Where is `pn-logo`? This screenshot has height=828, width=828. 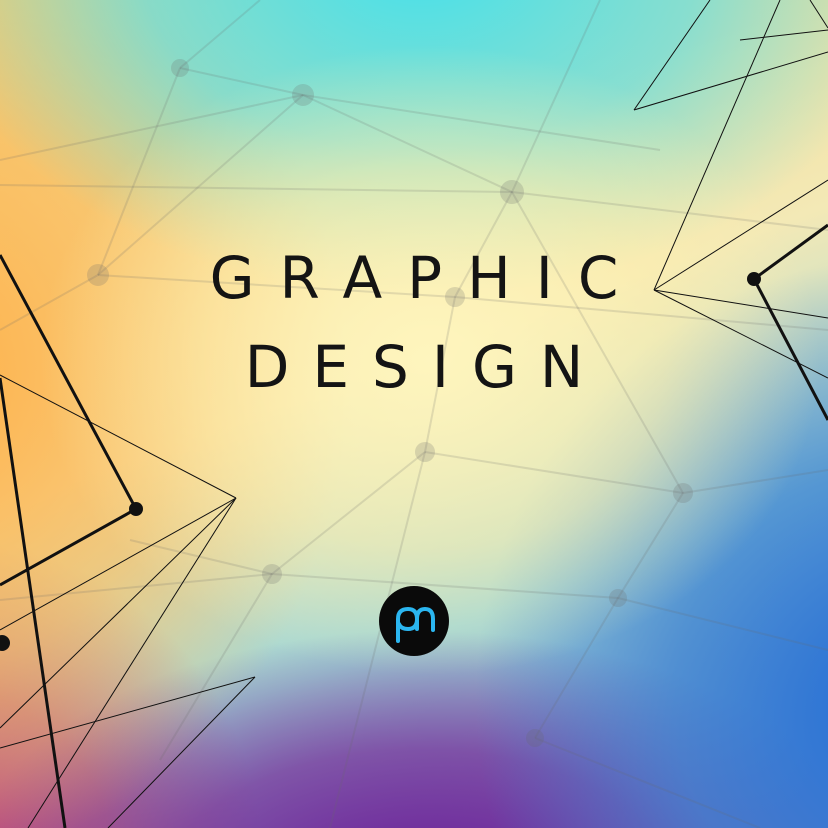
pn-logo is located at coordinates (414, 621).